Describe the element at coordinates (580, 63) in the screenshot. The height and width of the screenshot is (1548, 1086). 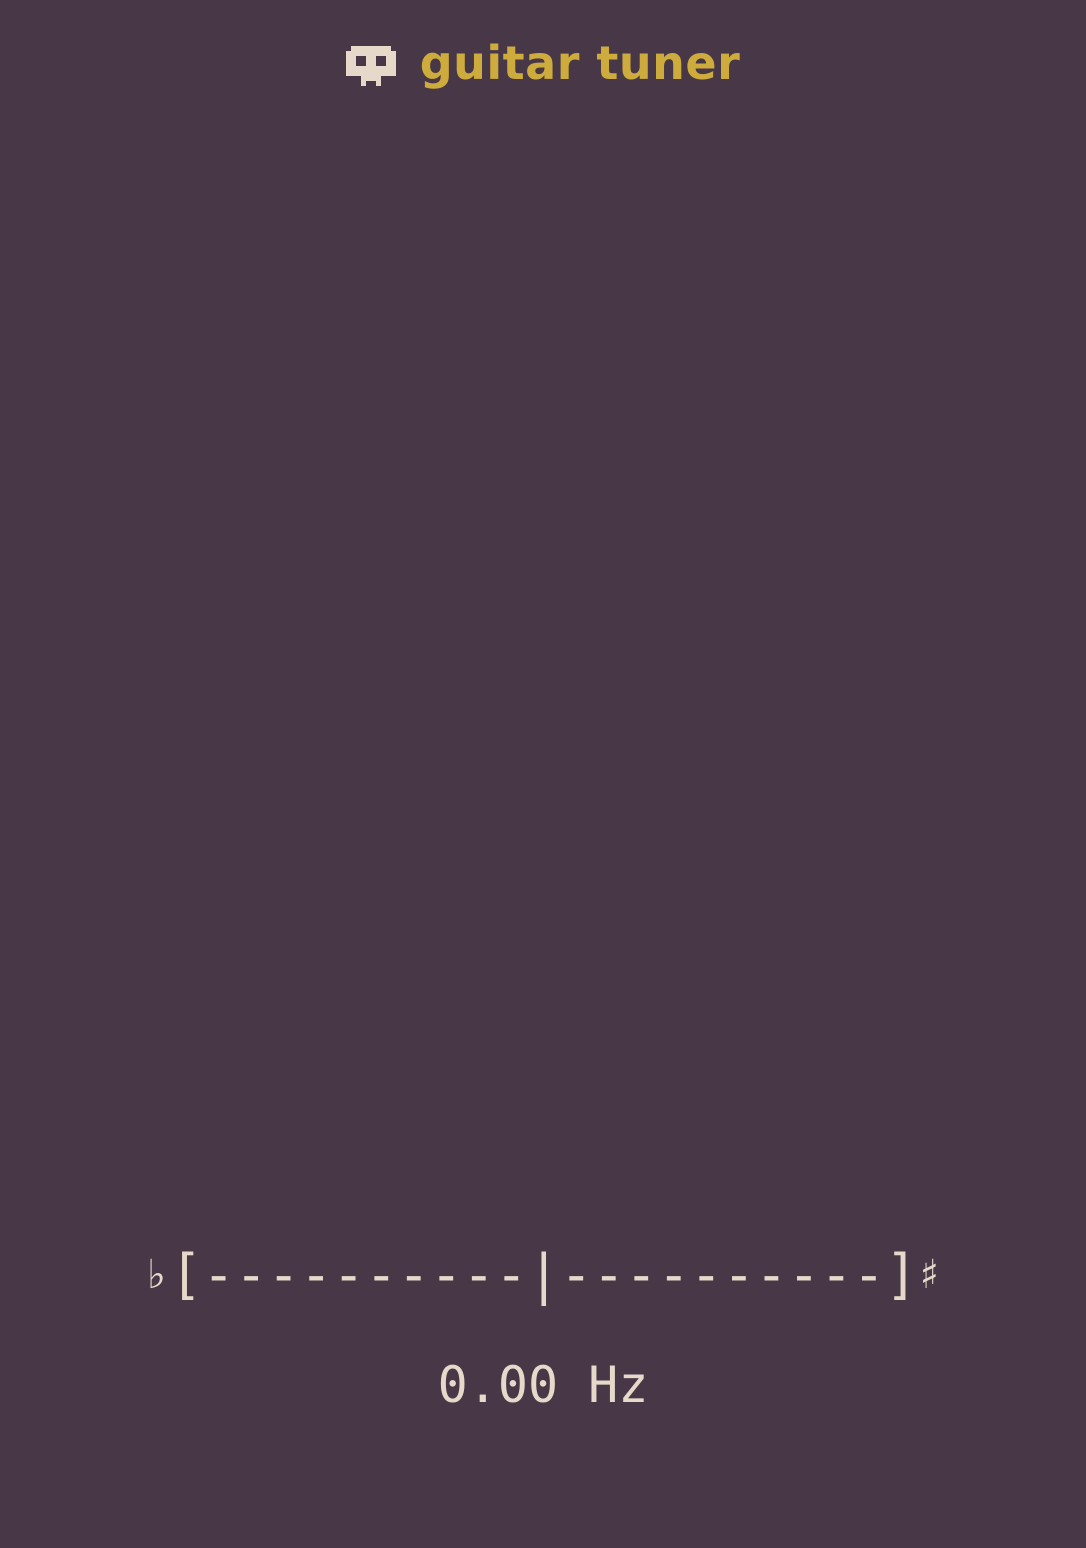
I see `app-title: guitar tuner` at that location.